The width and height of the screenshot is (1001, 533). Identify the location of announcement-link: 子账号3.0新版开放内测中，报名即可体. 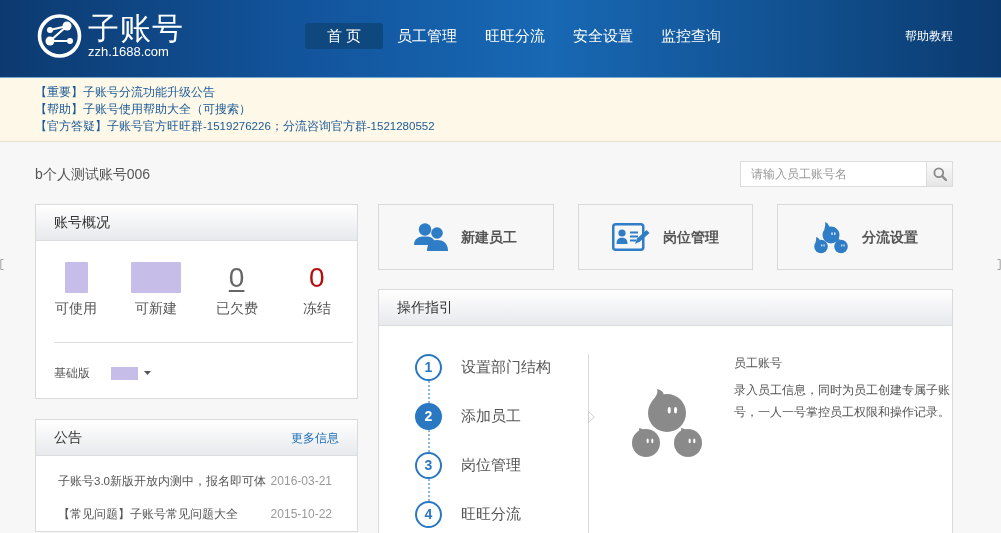
(162, 481).